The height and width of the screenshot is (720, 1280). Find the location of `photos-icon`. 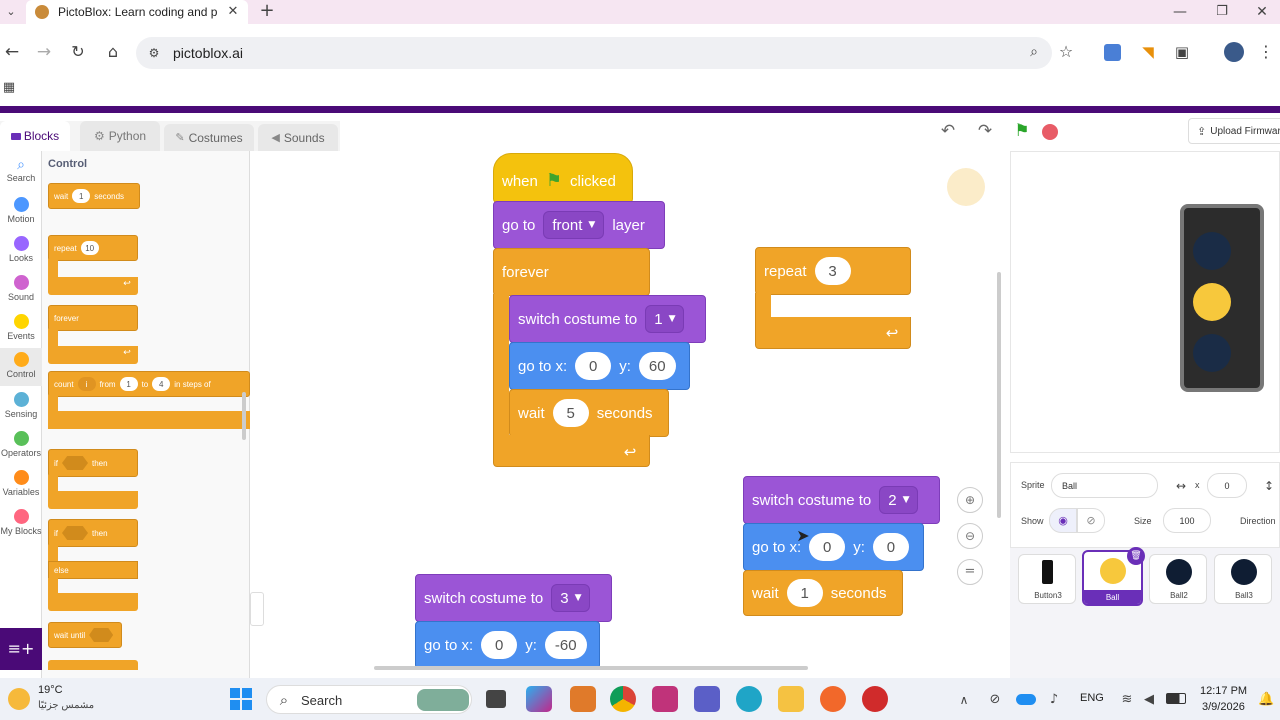

photos-icon is located at coordinates (583, 699).